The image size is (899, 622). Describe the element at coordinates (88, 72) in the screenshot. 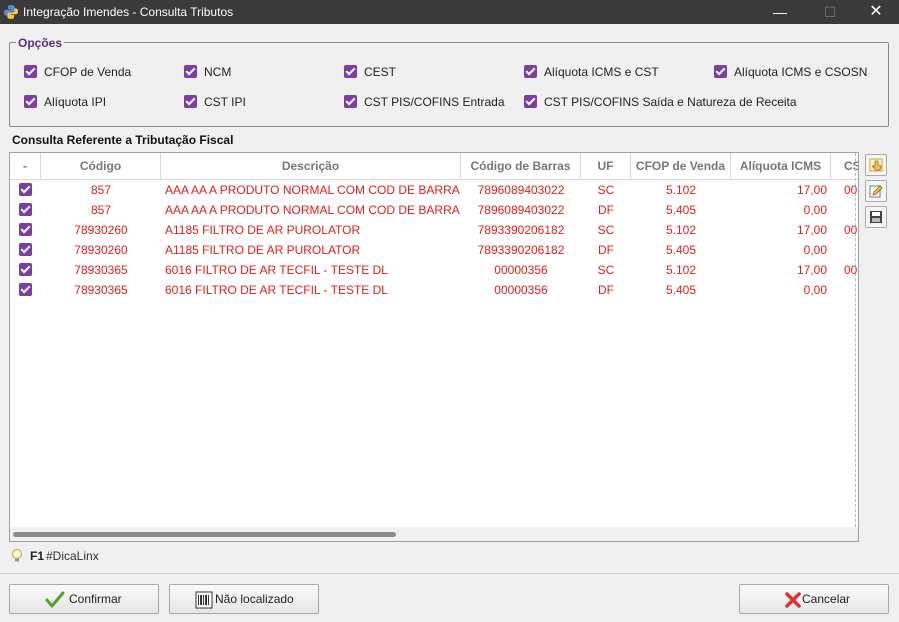

I see `option-label: CFOP de Venda` at that location.